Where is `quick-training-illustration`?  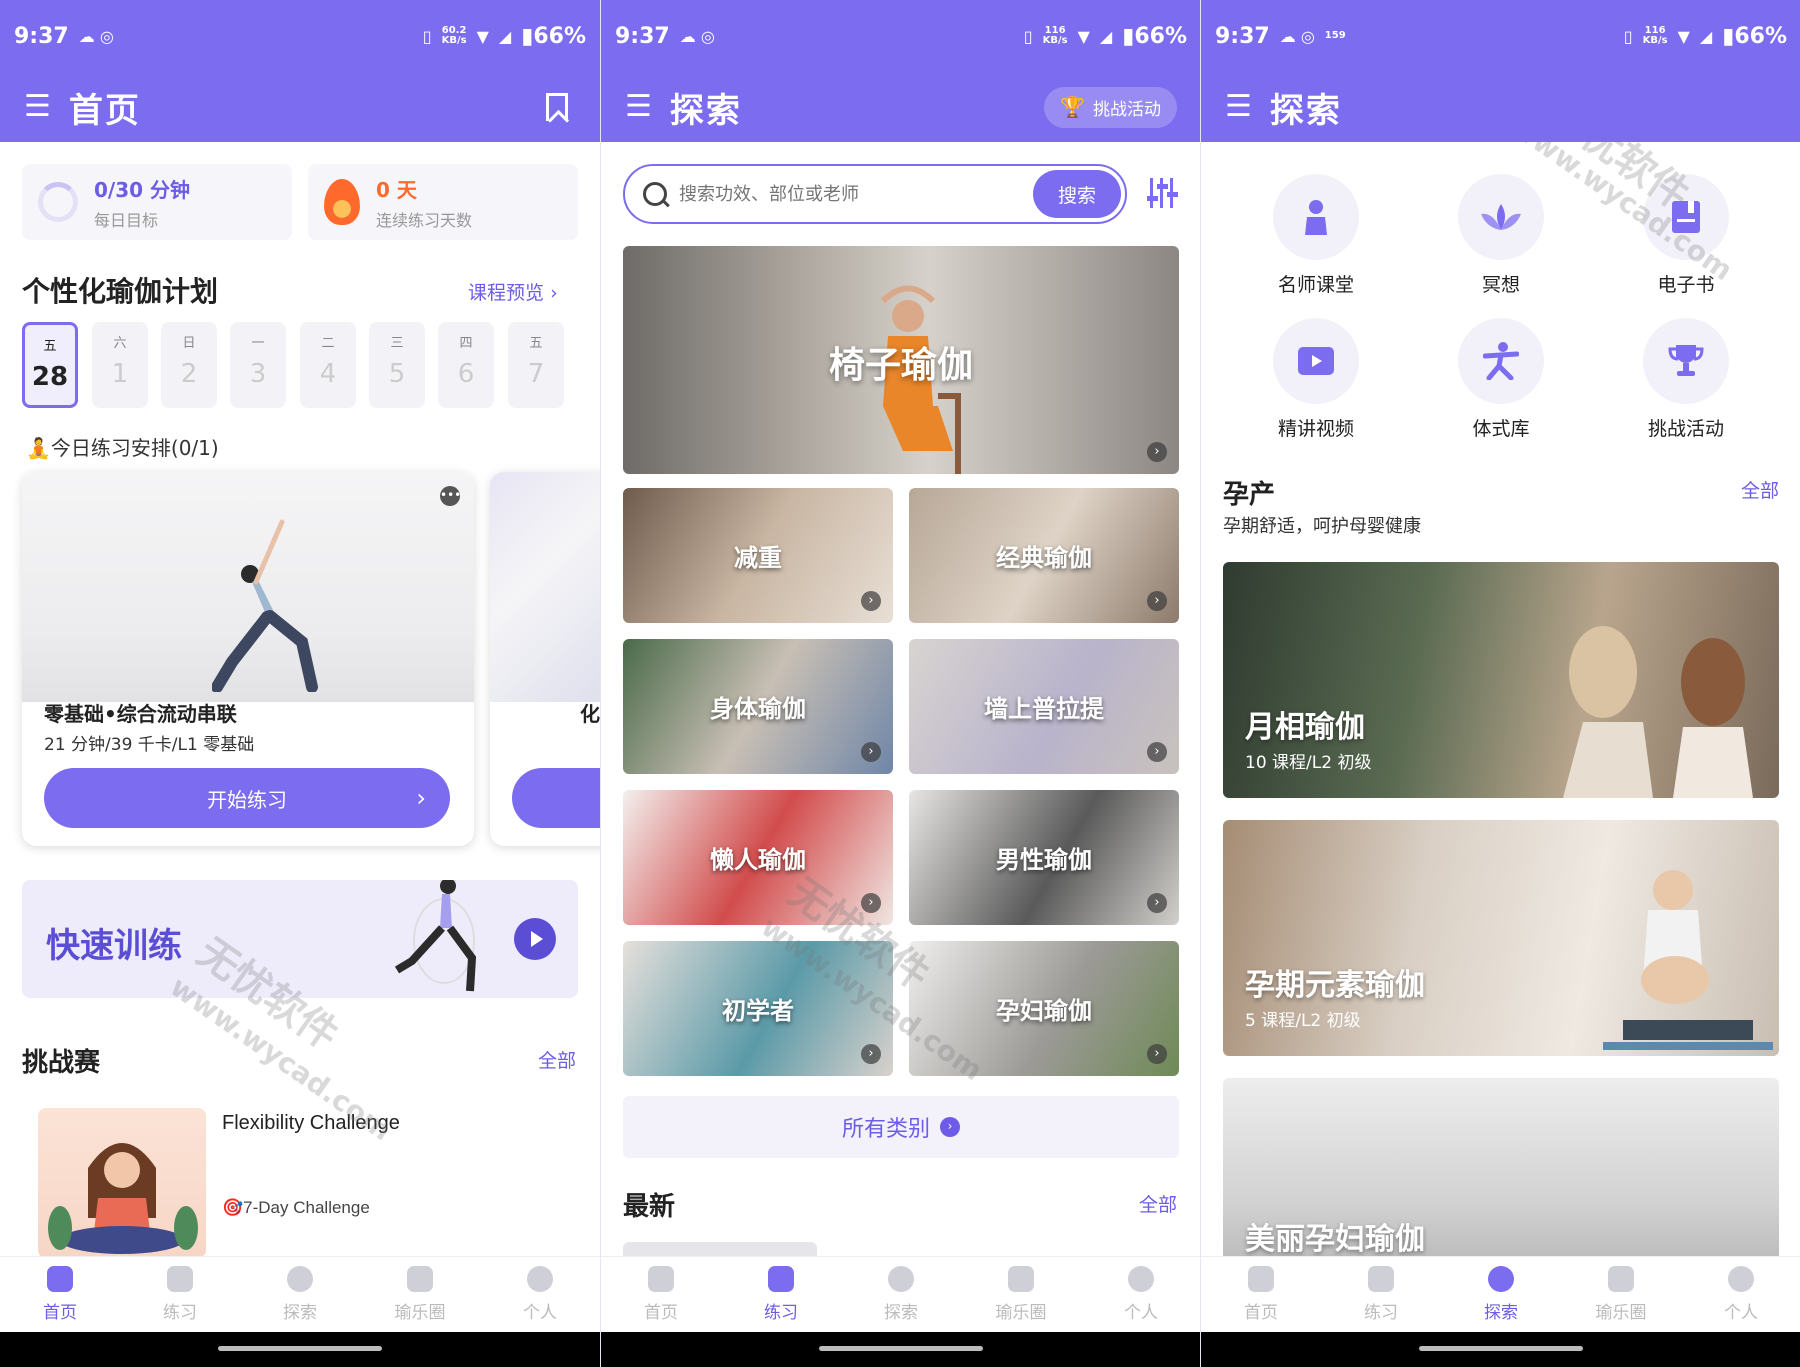 quick-training-illustration is located at coordinates (435, 936).